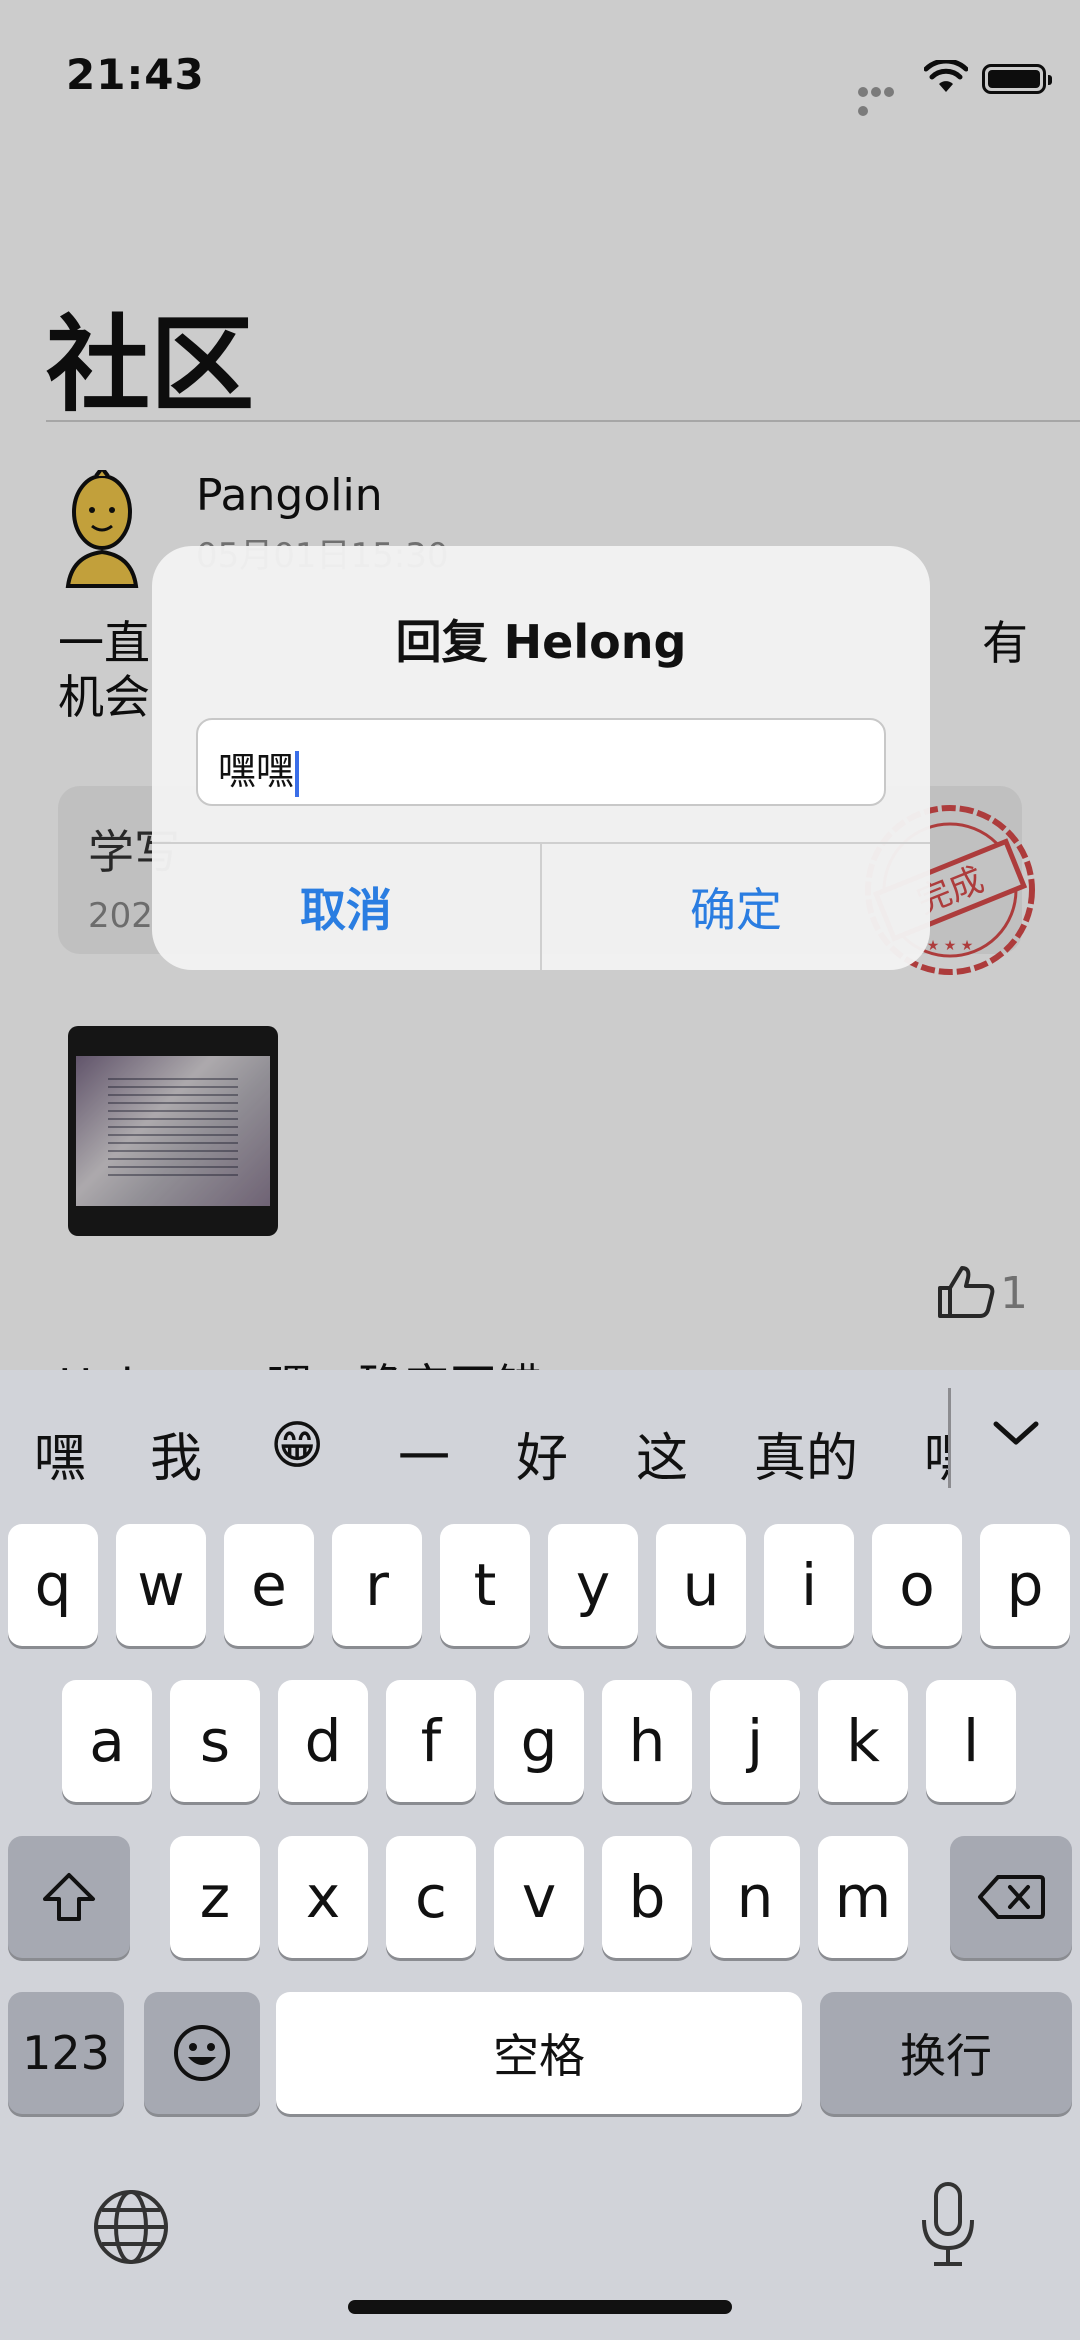 Image resolution: width=1080 pixels, height=2340 pixels. I want to click on backspace-icon, so click(1011, 1897).